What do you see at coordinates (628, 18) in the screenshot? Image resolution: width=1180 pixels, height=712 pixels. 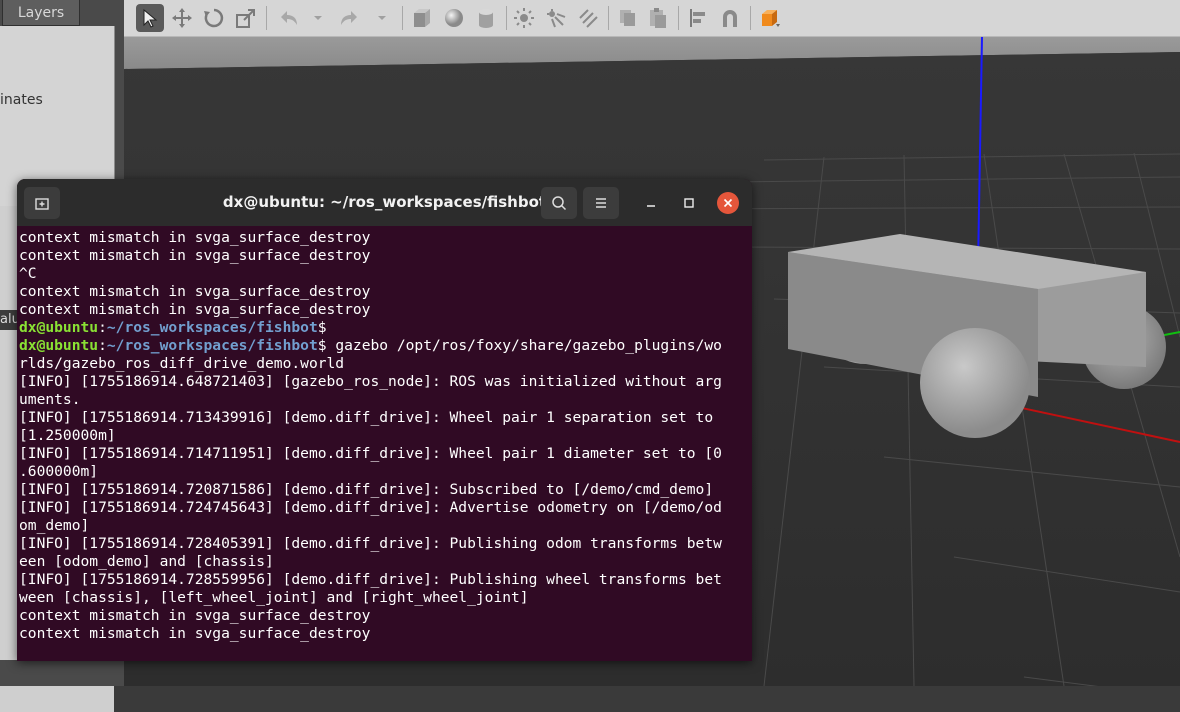 I see `copy-button` at bounding box center [628, 18].